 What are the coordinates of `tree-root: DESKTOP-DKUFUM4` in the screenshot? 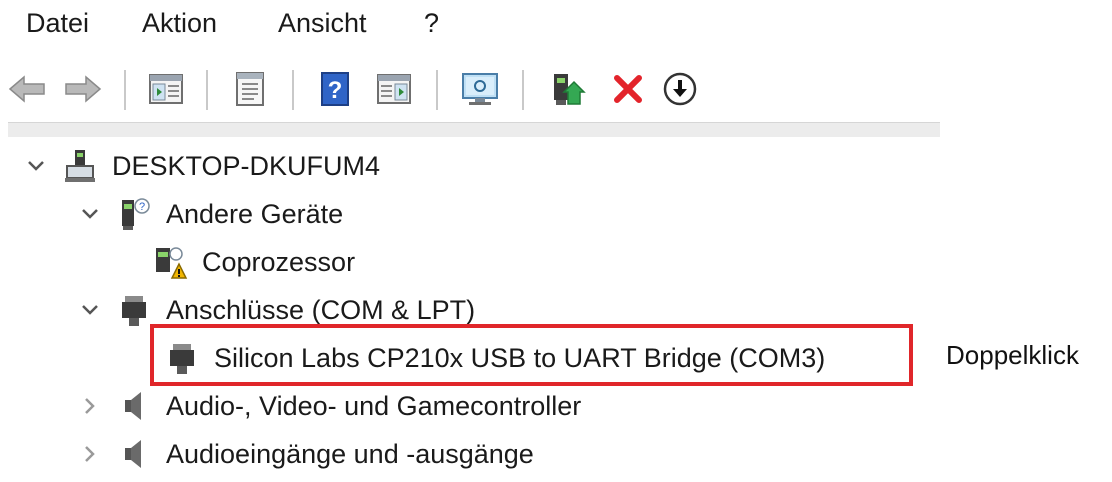 It's located at (203, 166).